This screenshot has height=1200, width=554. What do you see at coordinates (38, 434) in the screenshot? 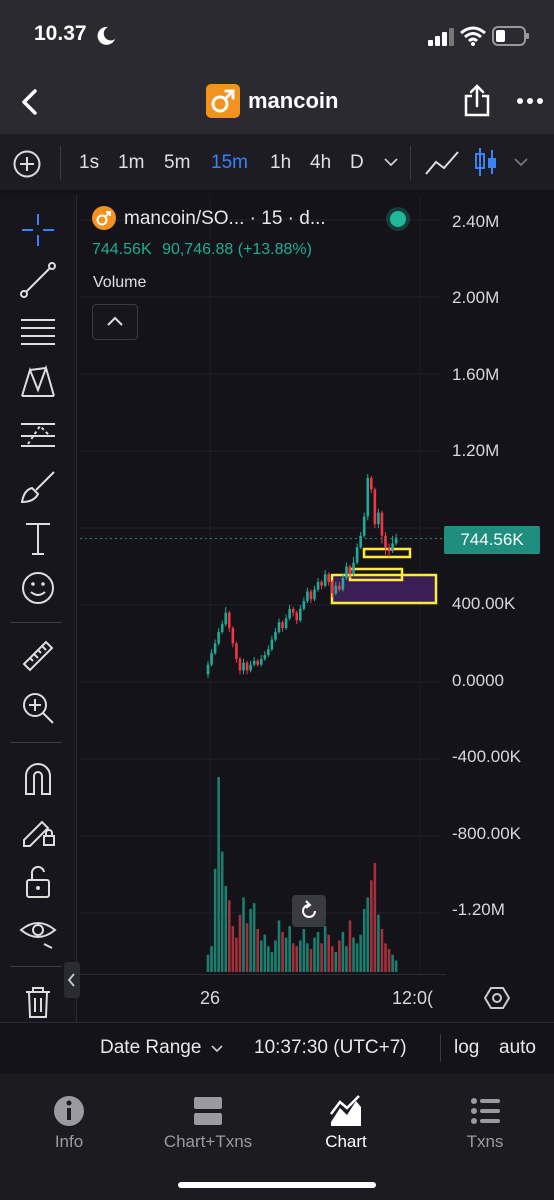
I see `prediction-tool` at bounding box center [38, 434].